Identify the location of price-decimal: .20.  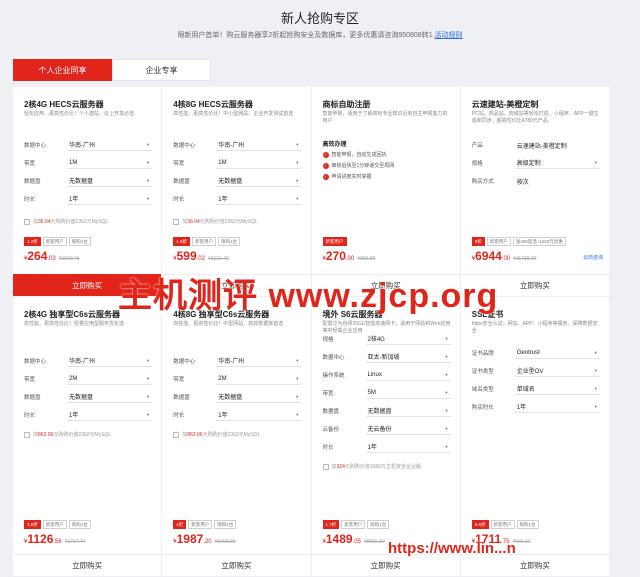
(207, 542).